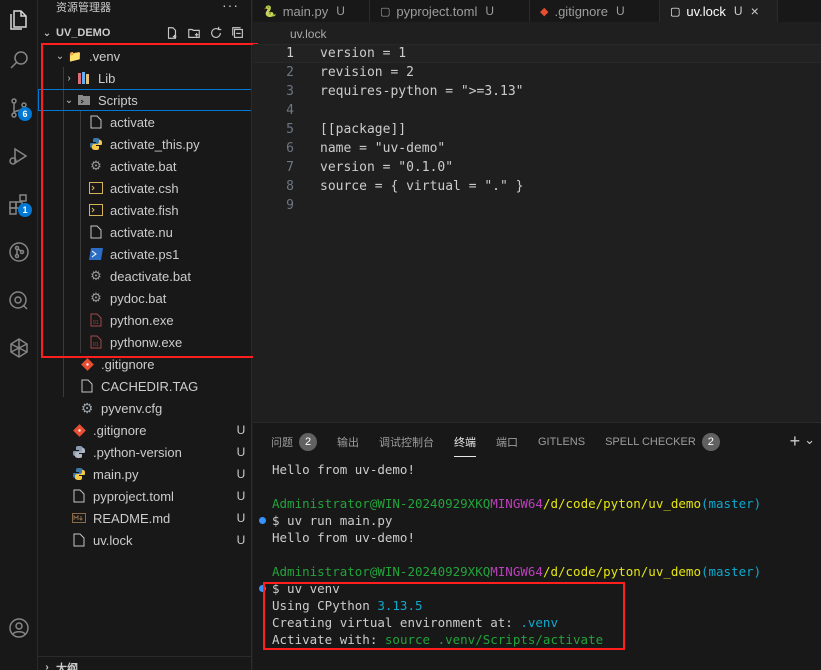 This screenshot has width=821, height=670. What do you see at coordinates (216, 33) in the screenshot?
I see `refresh-icon` at bounding box center [216, 33].